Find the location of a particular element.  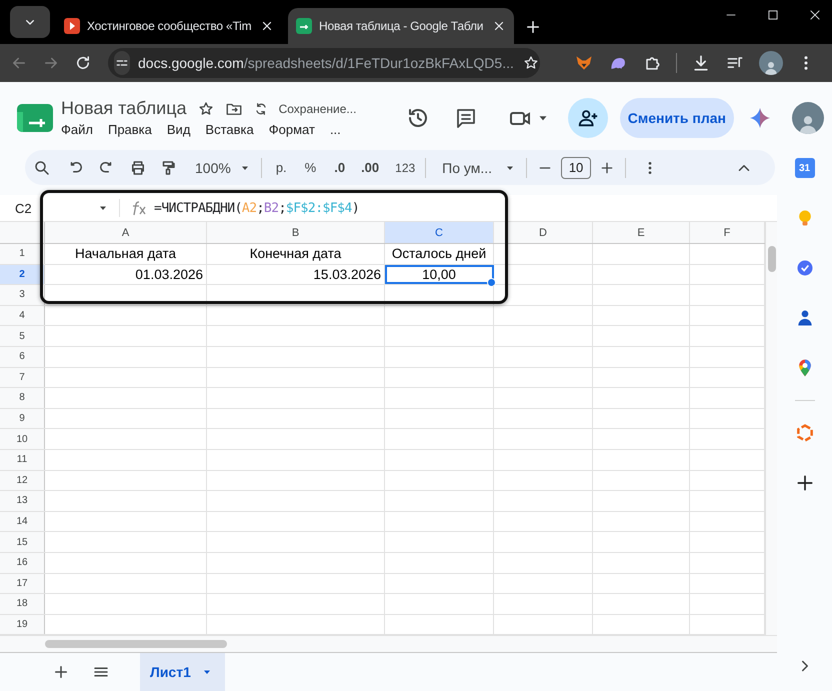

share-button is located at coordinates (588, 118).